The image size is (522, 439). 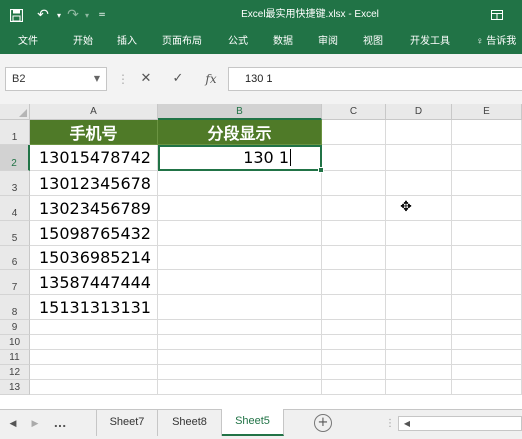 I want to click on row-header-5: 5, so click(x=15, y=233).